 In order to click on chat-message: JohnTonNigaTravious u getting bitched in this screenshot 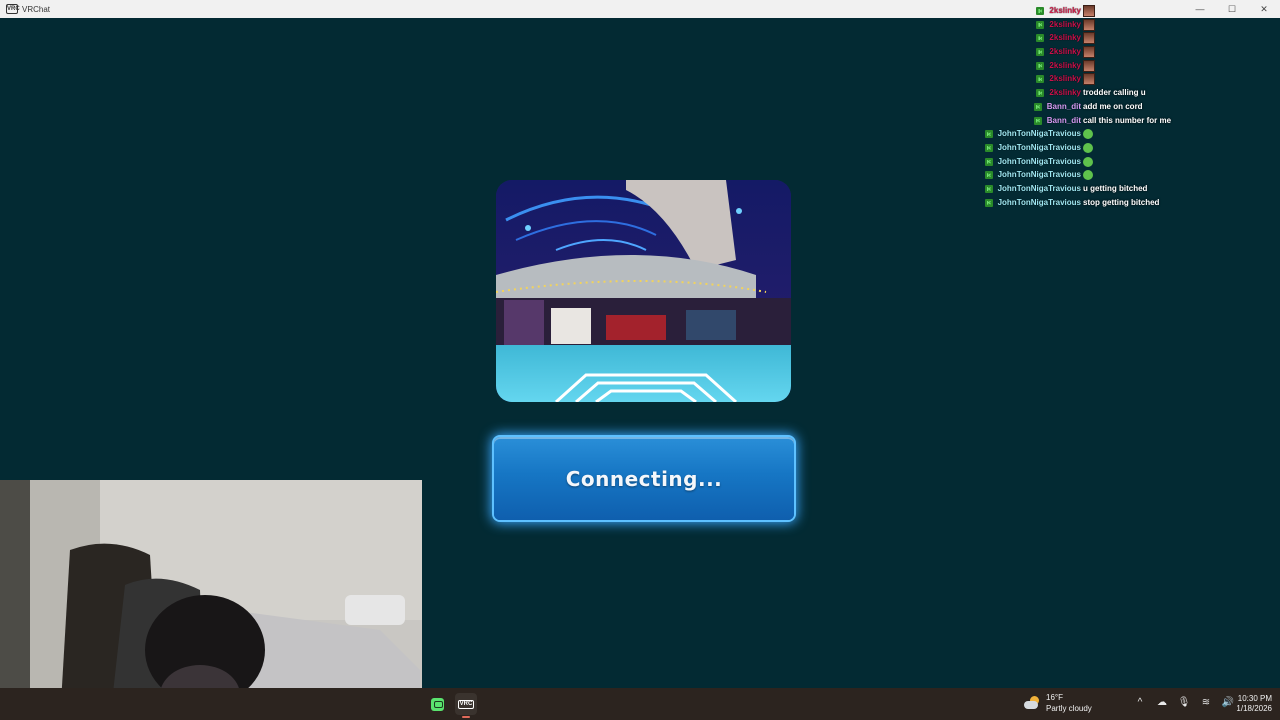, I will do `click(1126, 189)`.